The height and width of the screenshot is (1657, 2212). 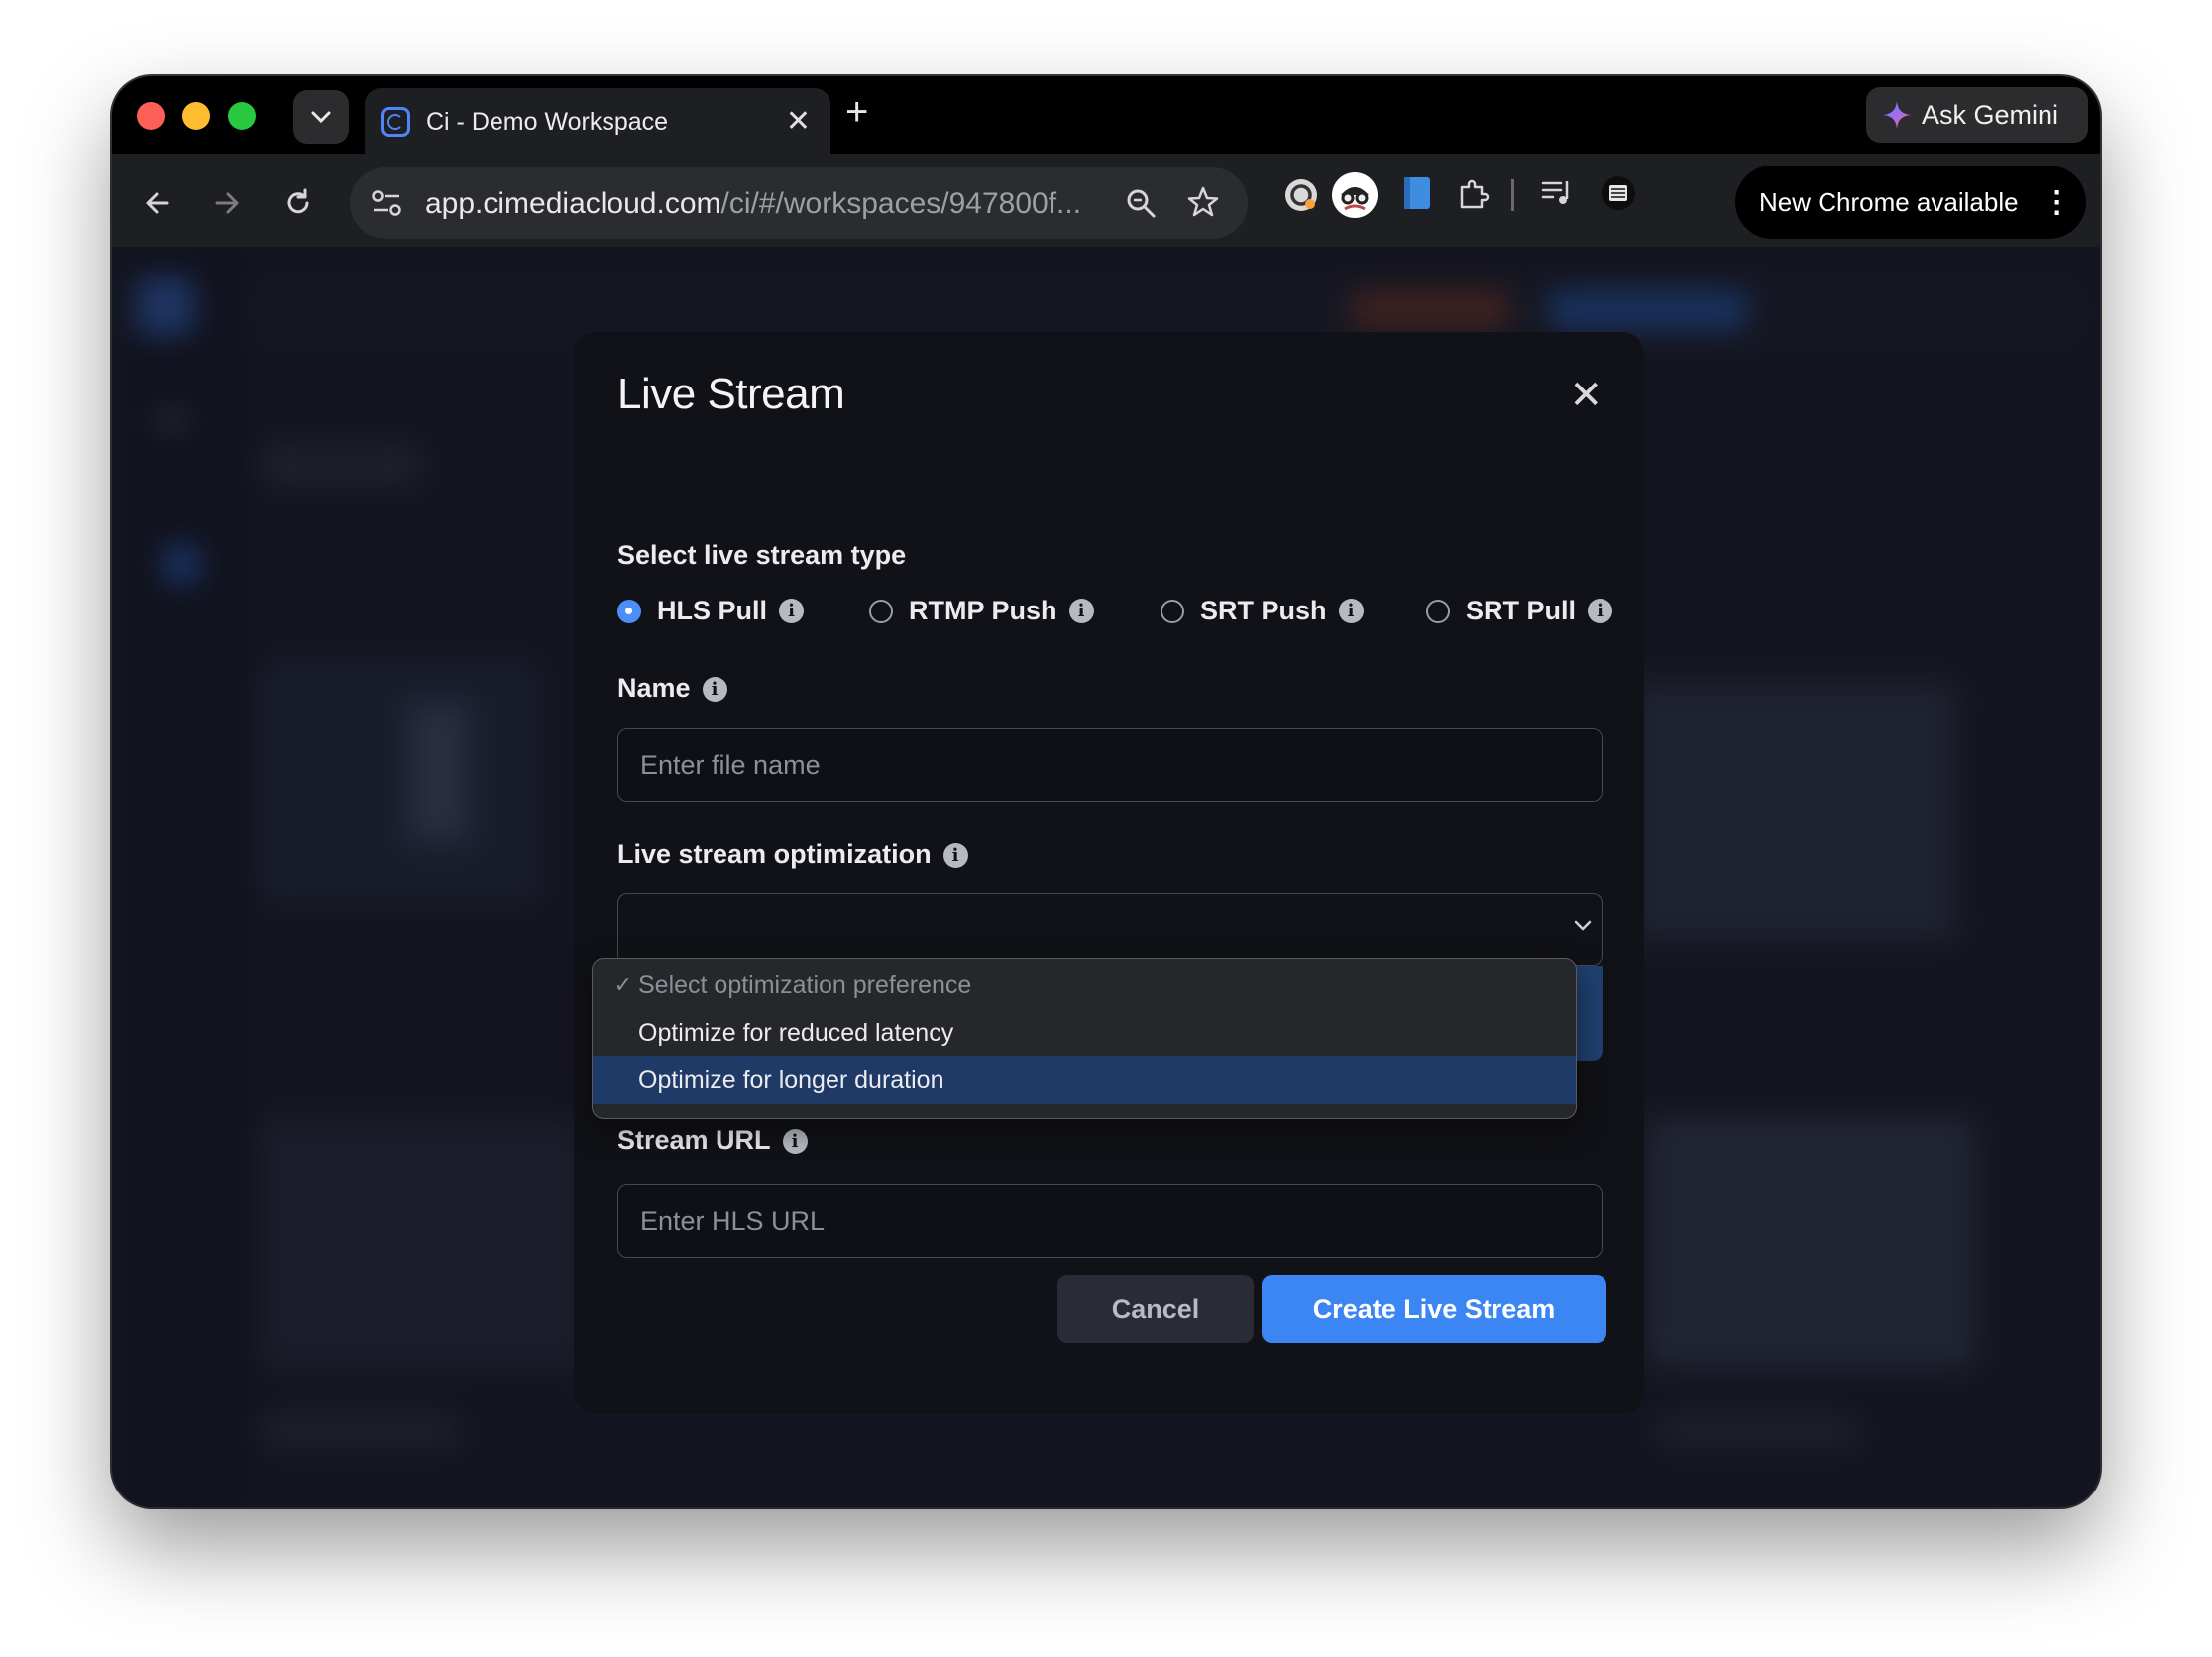 I want to click on chrome-update-button: New Chrome available ⋮, so click(x=1910, y=202).